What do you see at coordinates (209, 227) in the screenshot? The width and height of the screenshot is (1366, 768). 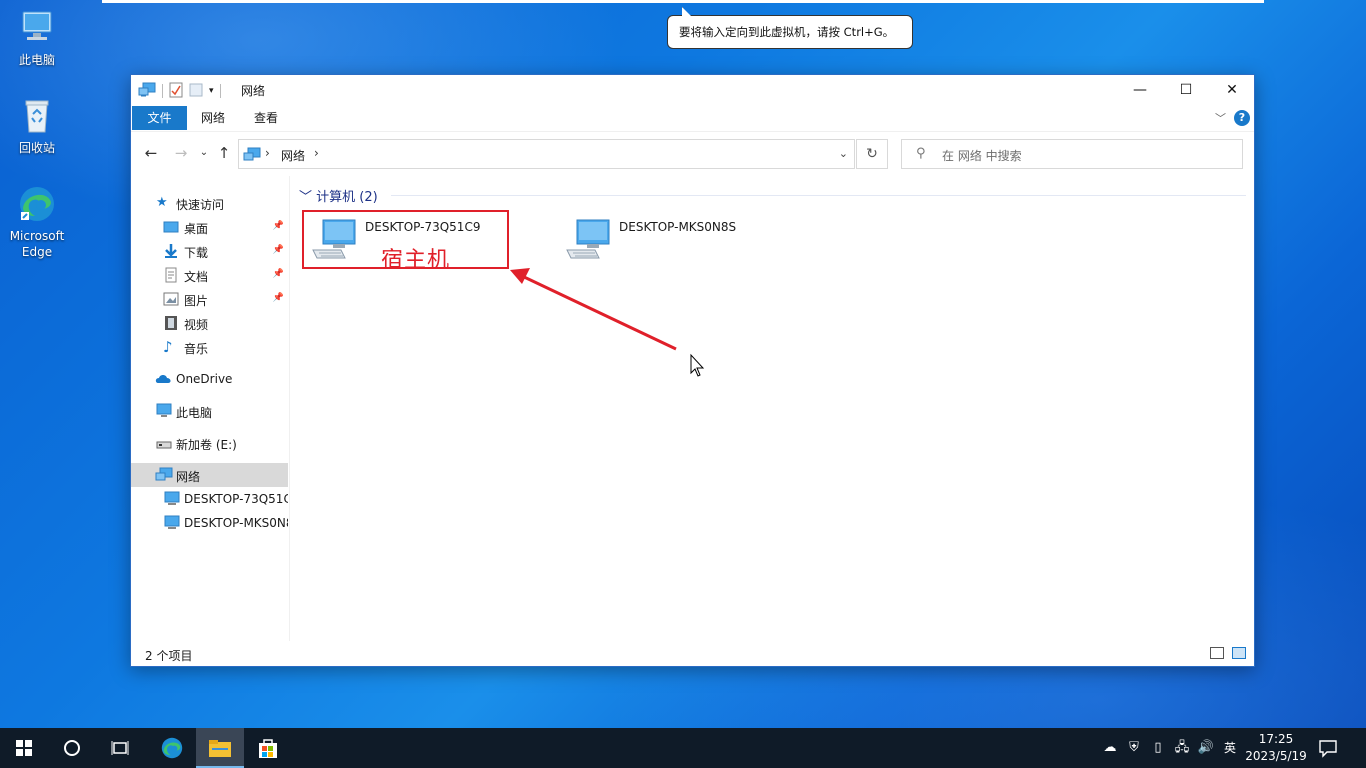 I see `nav-item-desktop: 桌面 📌` at bounding box center [209, 227].